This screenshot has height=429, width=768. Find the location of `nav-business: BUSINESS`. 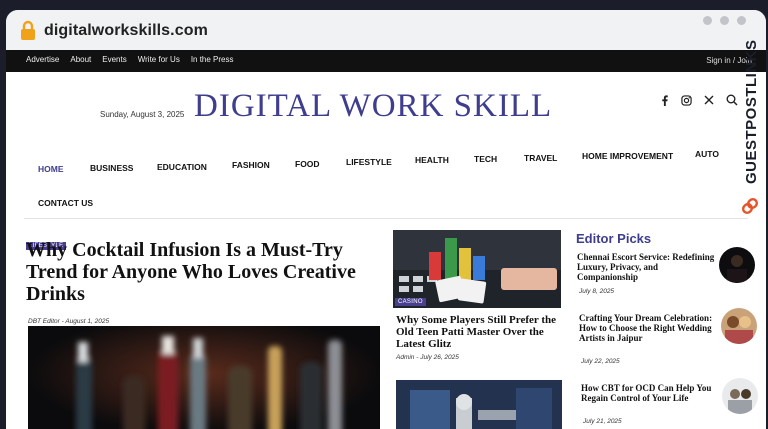

nav-business: BUSINESS is located at coordinates (111, 168).